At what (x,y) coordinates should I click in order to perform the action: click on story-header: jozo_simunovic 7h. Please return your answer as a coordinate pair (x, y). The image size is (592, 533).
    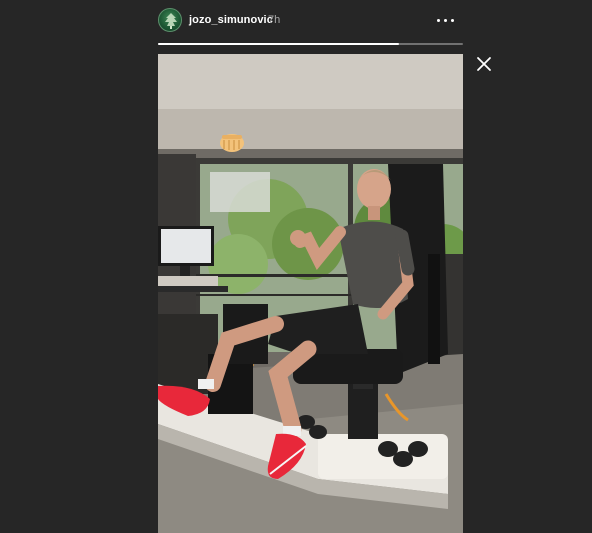
    Looking at the image, I should click on (310, 21).